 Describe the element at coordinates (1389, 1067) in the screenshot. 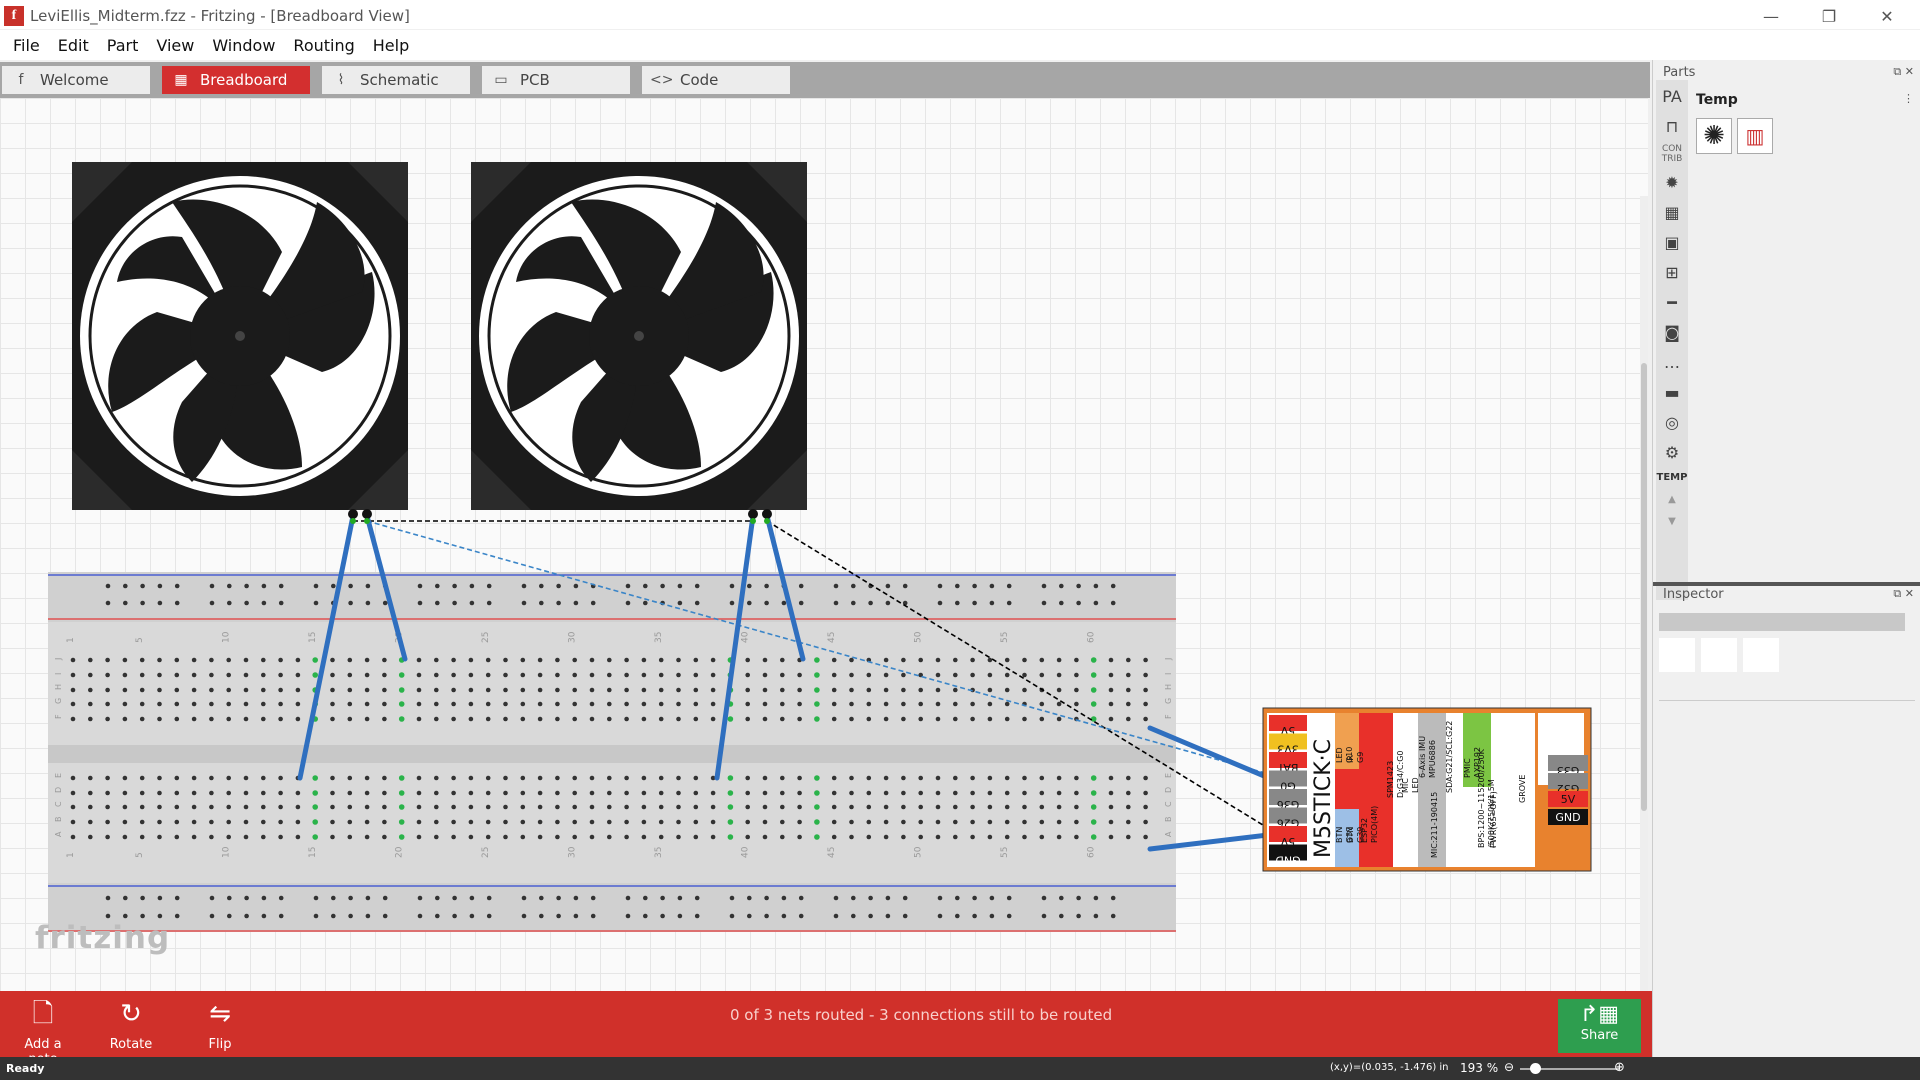

I see `cursor-coordinates: (x,y)=(0.035, -1.476) in` at that location.